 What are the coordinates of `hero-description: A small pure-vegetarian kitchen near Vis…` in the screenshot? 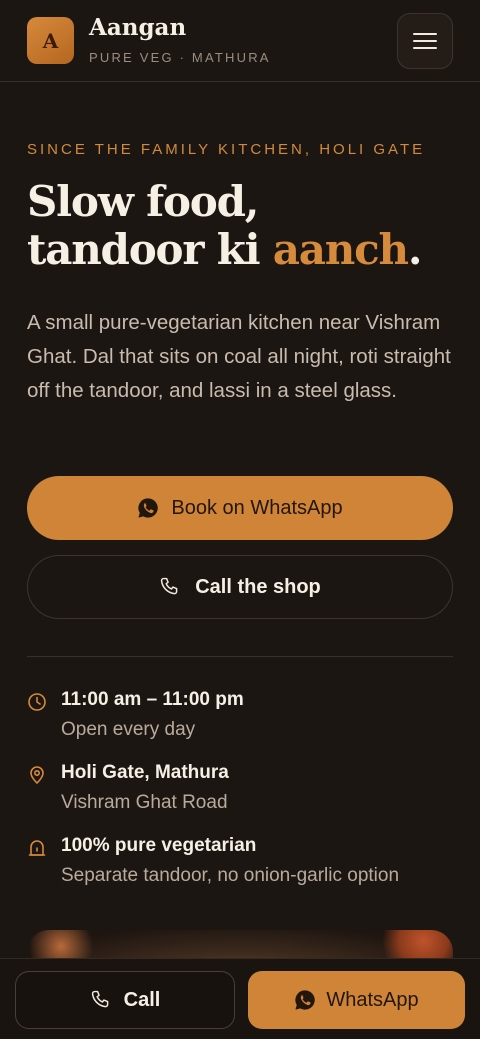 It's located at (239, 356).